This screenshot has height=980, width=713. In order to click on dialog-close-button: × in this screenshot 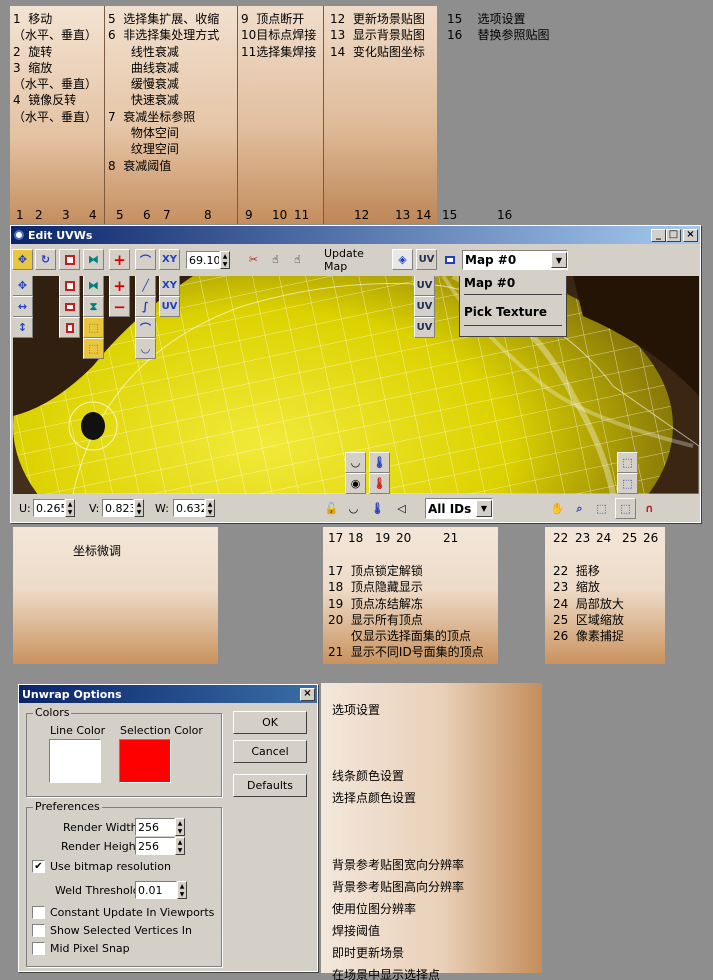, I will do `click(307, 694)`.